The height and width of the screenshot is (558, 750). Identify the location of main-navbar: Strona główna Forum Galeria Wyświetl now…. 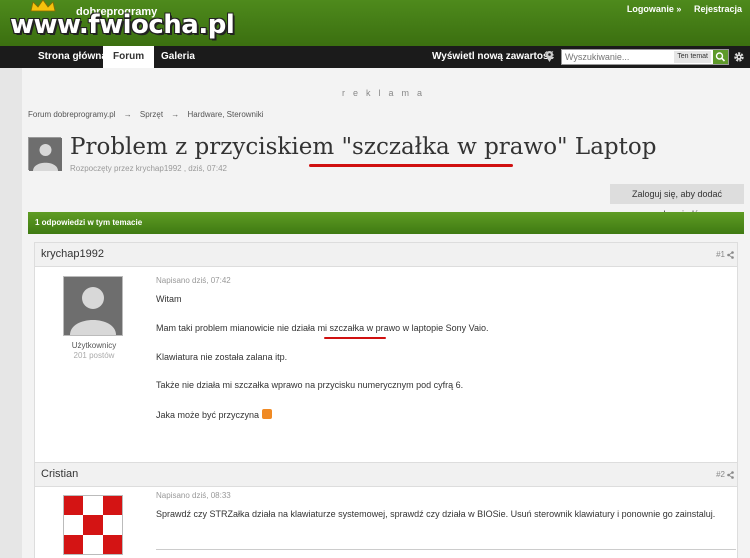
(375, 57).